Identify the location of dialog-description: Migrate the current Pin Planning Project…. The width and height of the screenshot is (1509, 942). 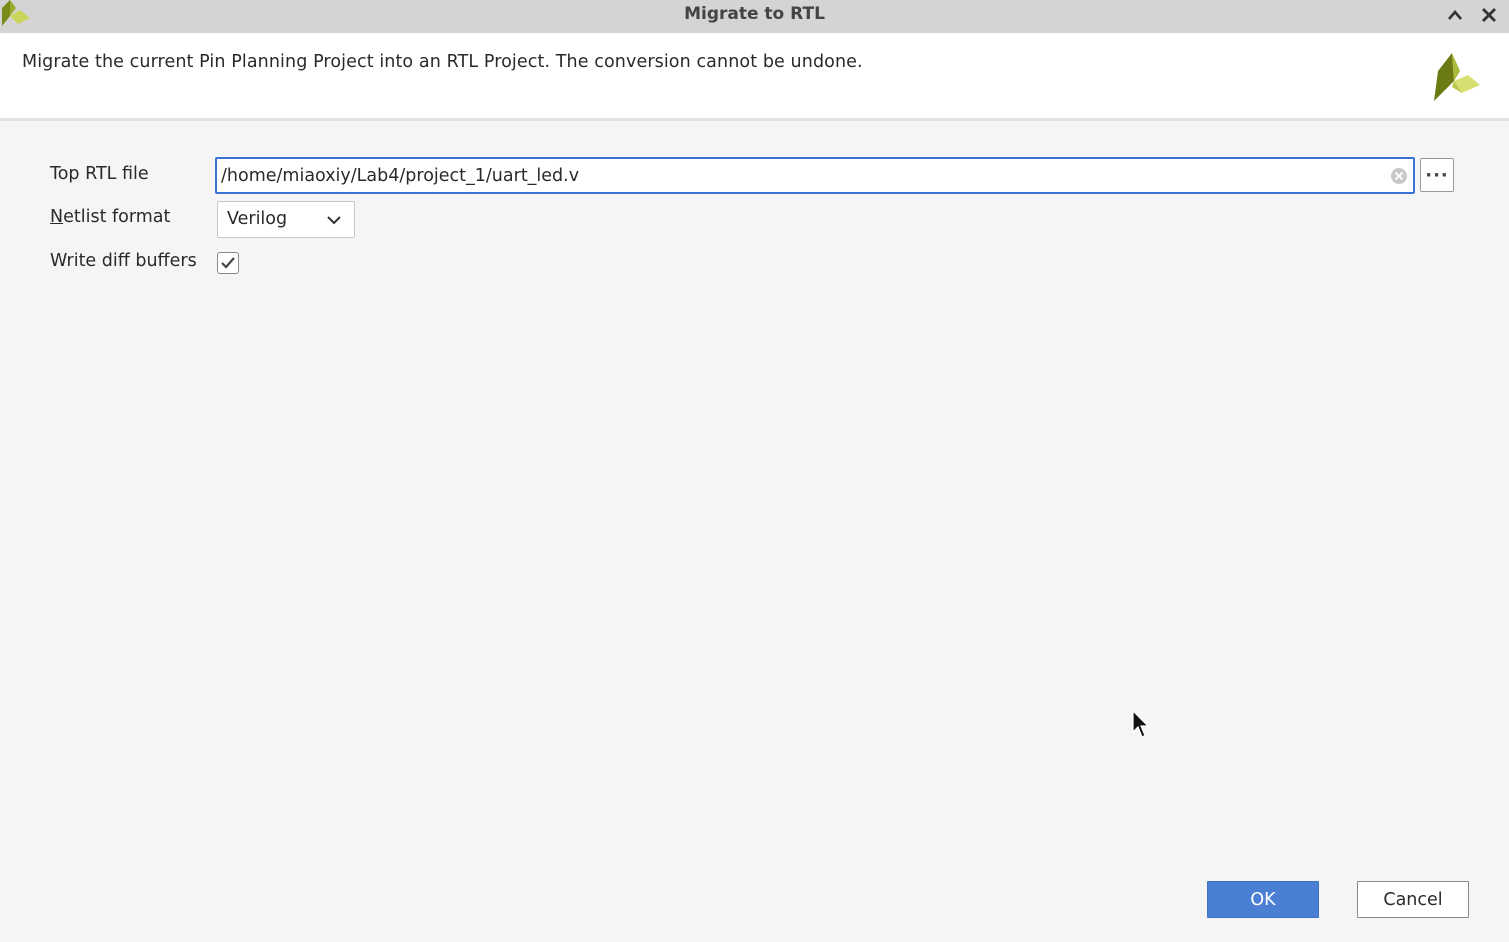
(442, 62).